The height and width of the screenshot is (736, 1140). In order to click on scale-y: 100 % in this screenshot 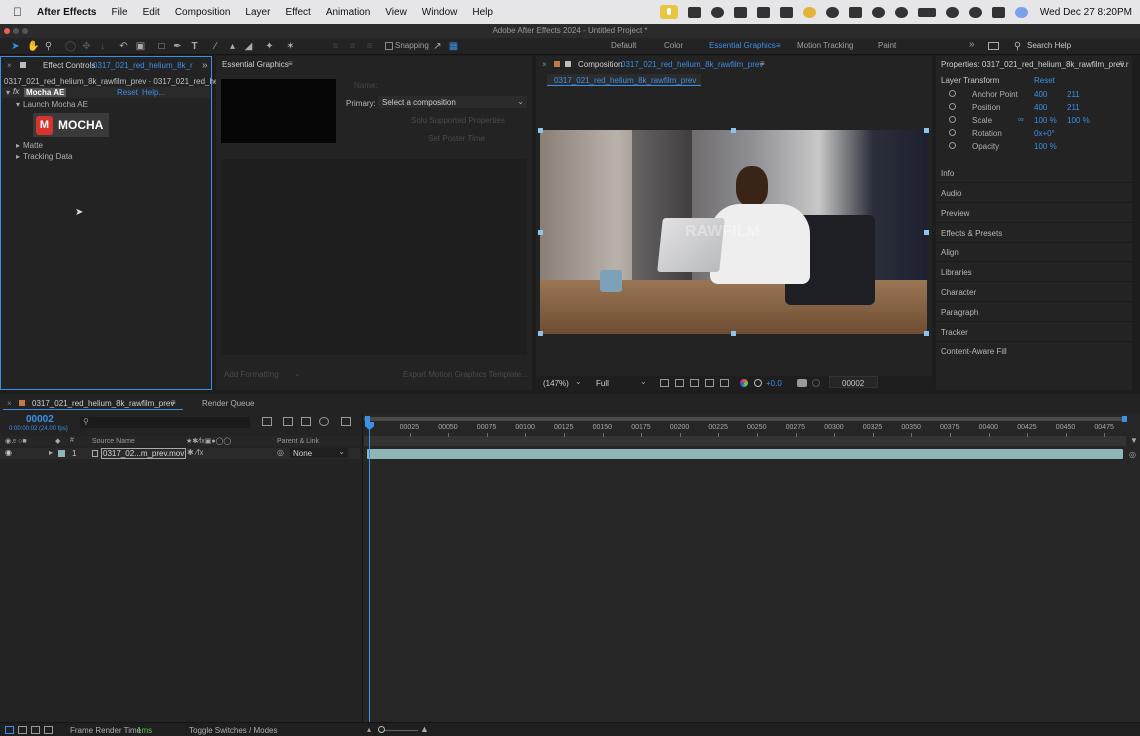, I will do `click(1078, 120)`.